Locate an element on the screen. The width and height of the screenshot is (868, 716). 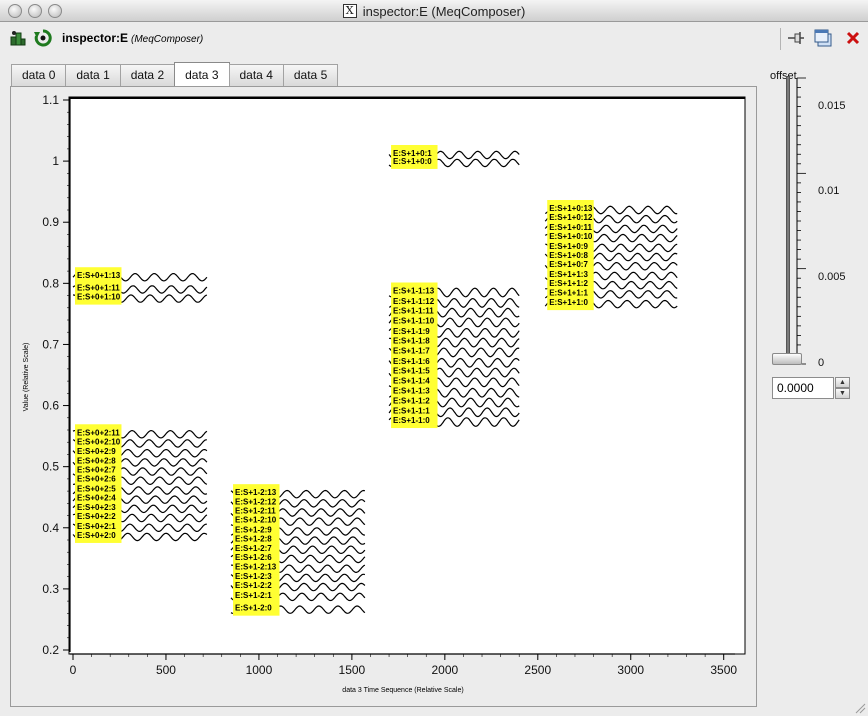
series-label: E:S+1-1:13 is located at coordinates (414, 291).